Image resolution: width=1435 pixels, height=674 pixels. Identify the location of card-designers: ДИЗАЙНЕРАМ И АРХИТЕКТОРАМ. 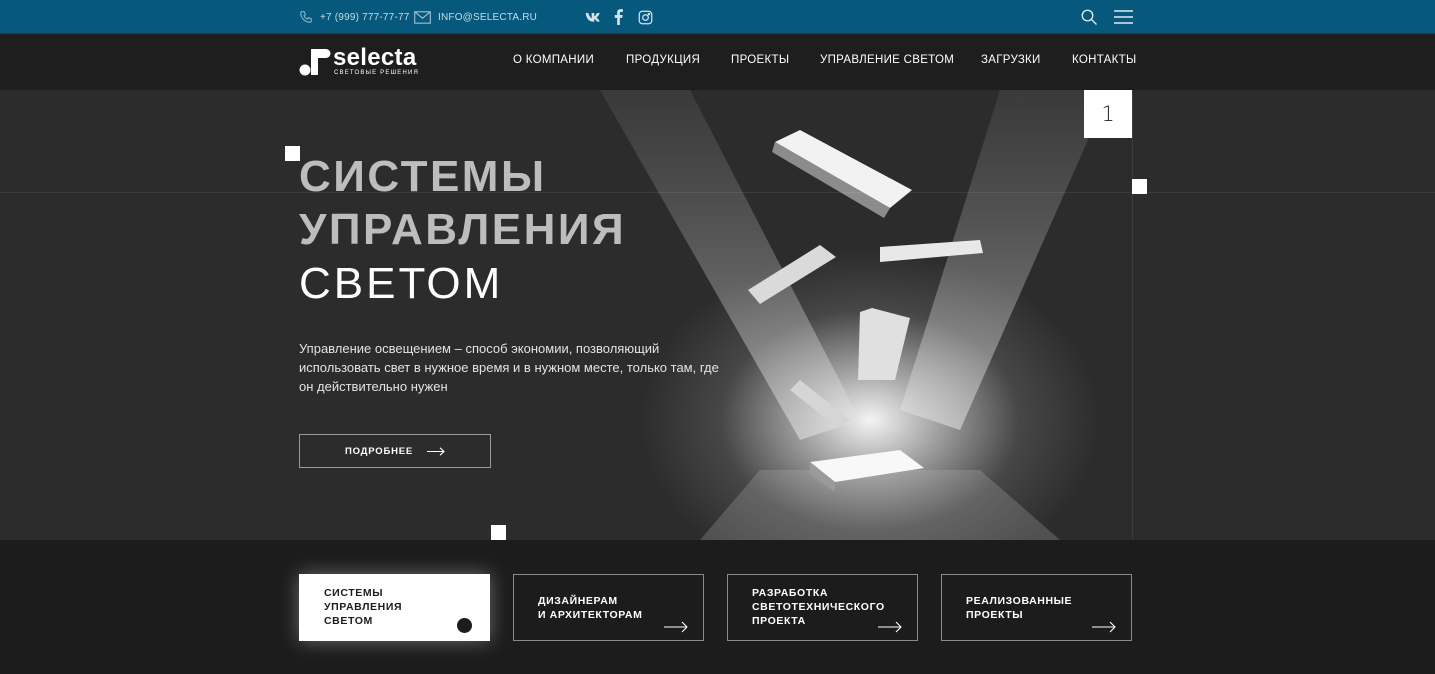
(608, 607).